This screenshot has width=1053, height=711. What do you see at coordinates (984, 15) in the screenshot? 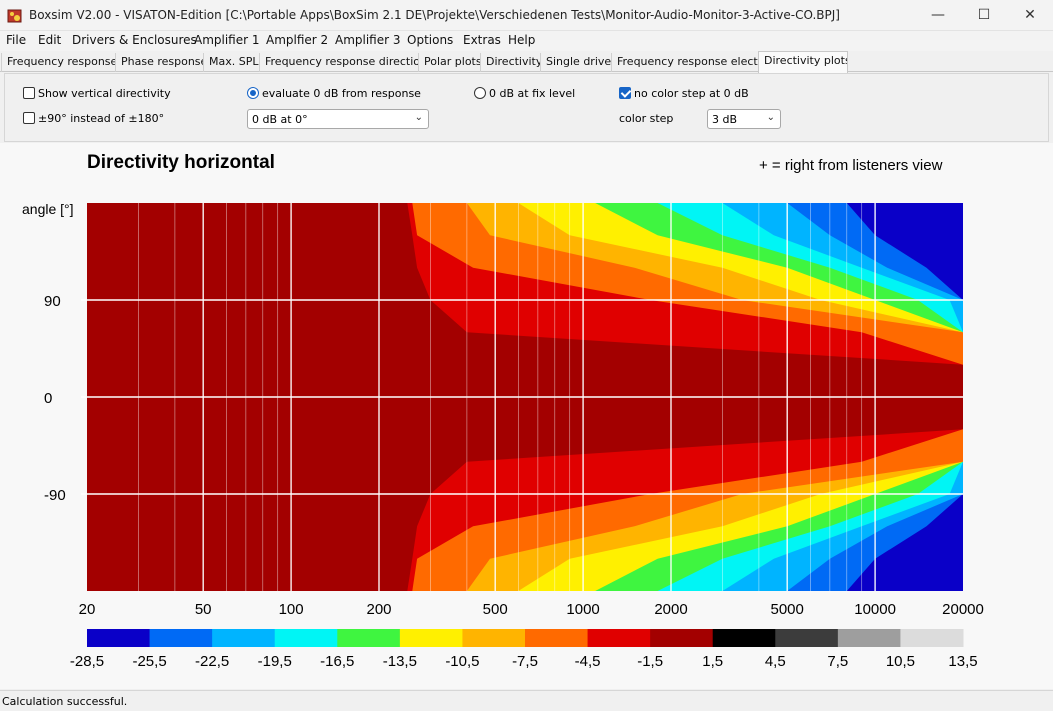
I see `maximize-button: ☐` at bounding box center [984, 15].